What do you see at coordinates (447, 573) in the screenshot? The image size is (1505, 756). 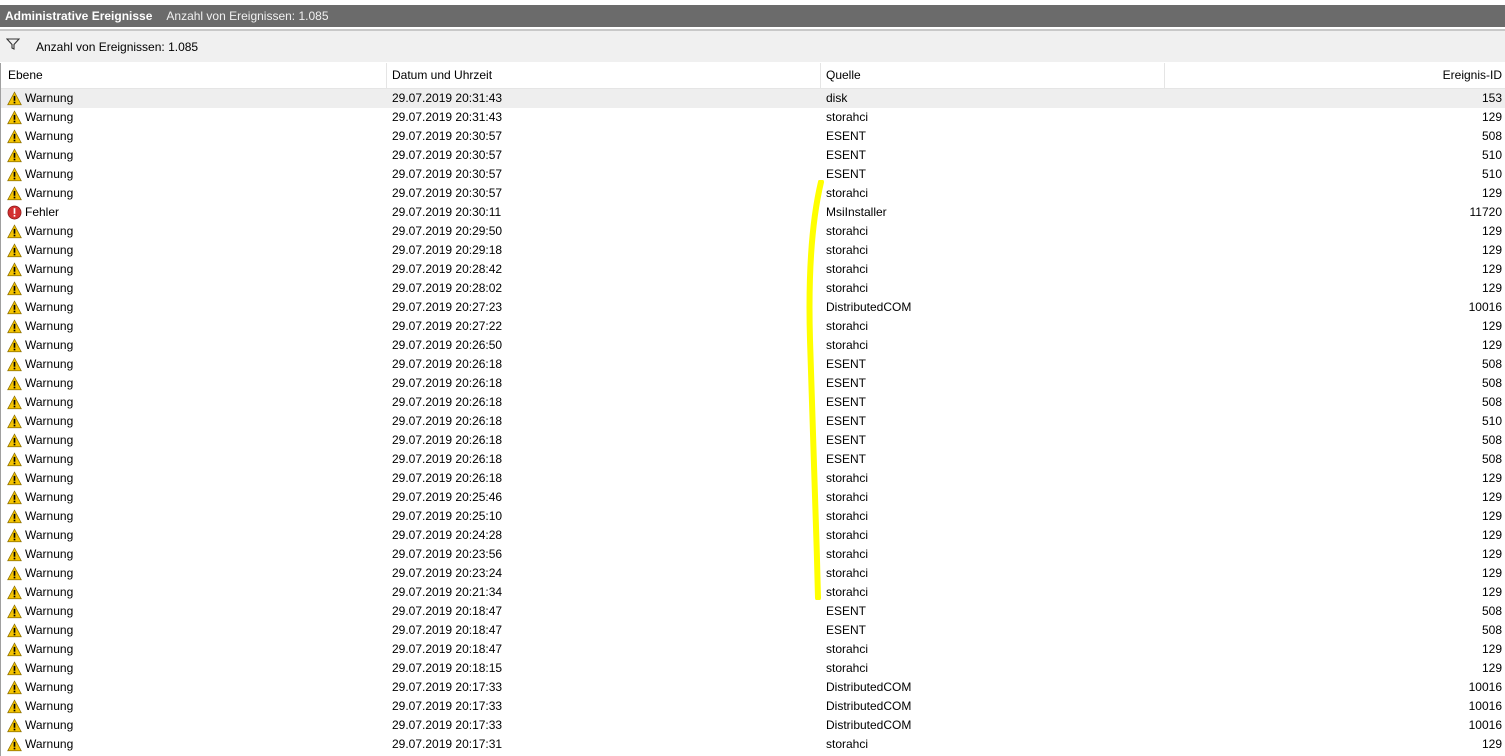 I see `date-cell: 29.07.2019 20:23:24` at bounding box center [447, 573].